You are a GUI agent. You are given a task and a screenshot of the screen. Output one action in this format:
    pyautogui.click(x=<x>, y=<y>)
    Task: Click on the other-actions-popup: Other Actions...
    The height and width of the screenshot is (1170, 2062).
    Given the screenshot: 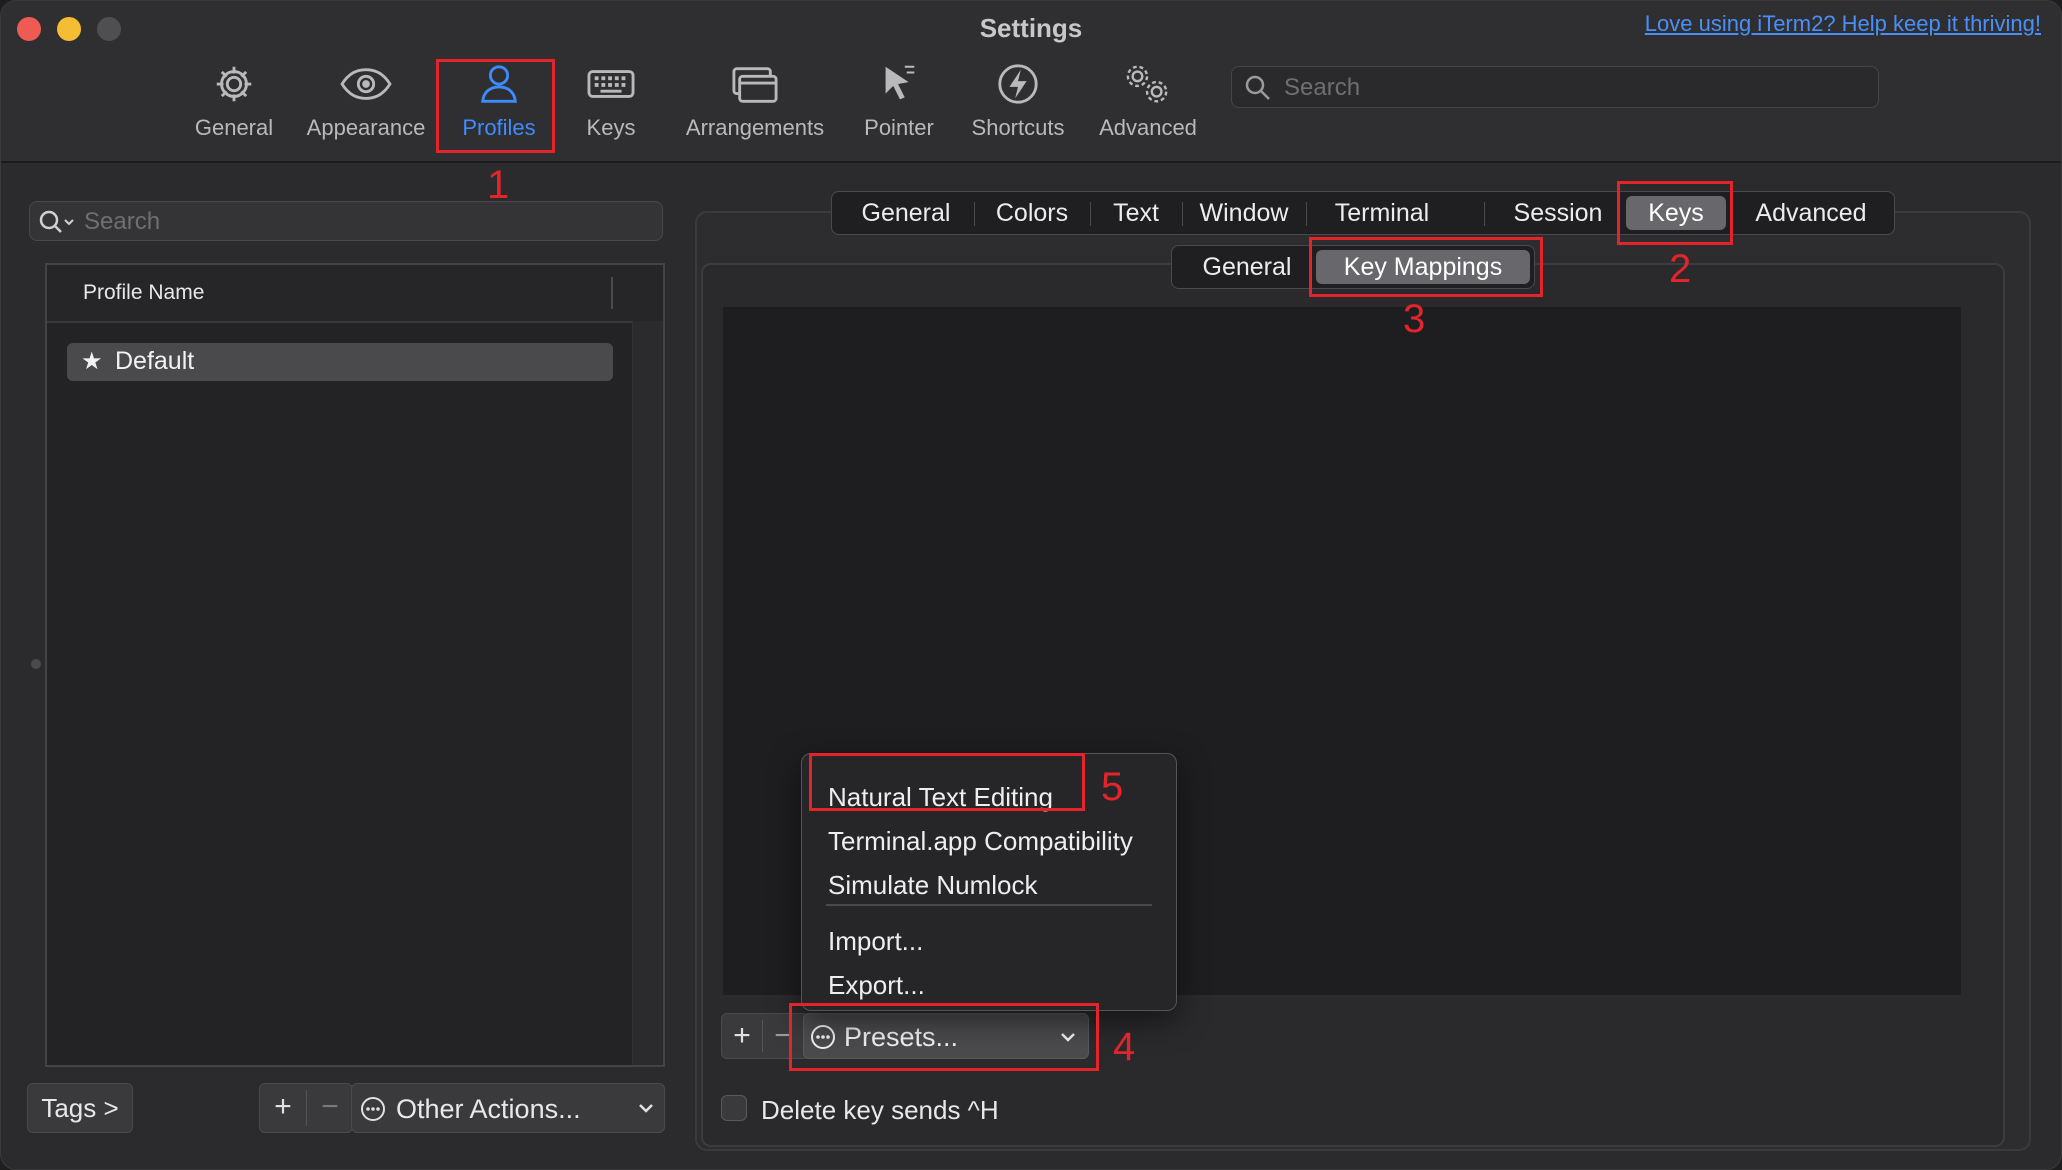 What is the action you would take?
    pyautogui.click(x=508, y=1108)
    